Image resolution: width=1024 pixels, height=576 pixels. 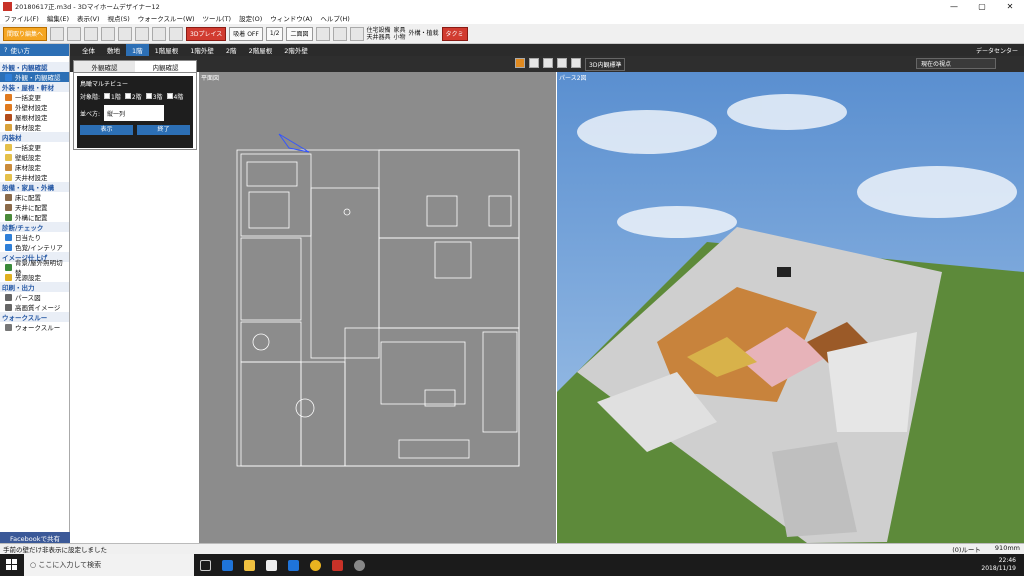 I want to click on sidebar-item: 外壁材設定, so click(x=34, y=107).